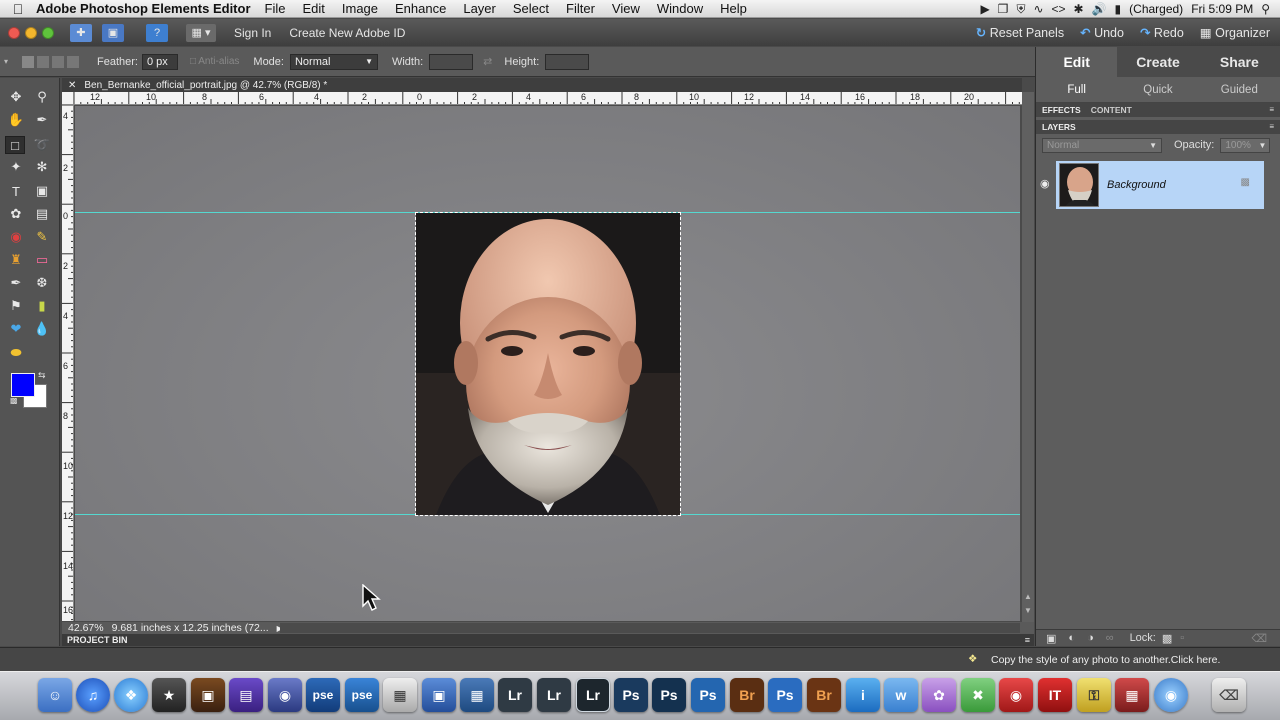  What do you see at coordinates (86, 628) in the screenshot?
I see `zoom-level: 42.67%` at bounding box center [86, 628].